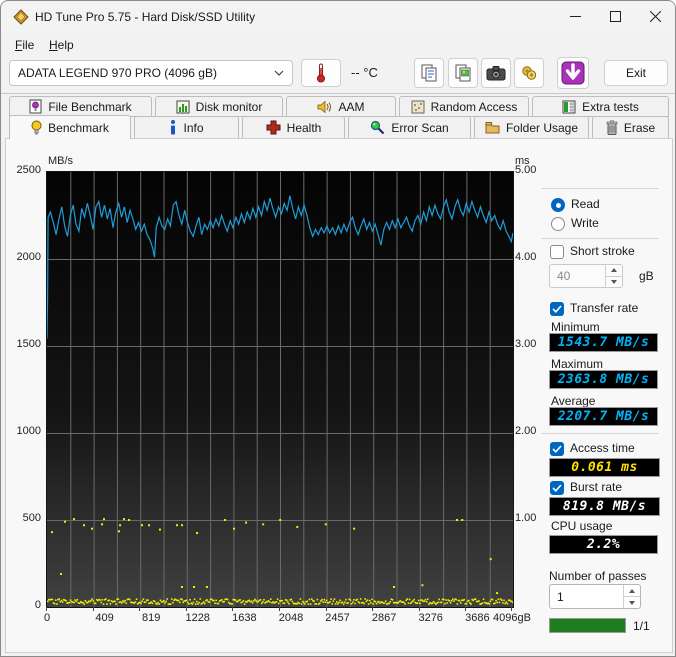  Describe the element at coordinates (639, 127) in the screenshot. I see `tab-label: Erase` at that location.